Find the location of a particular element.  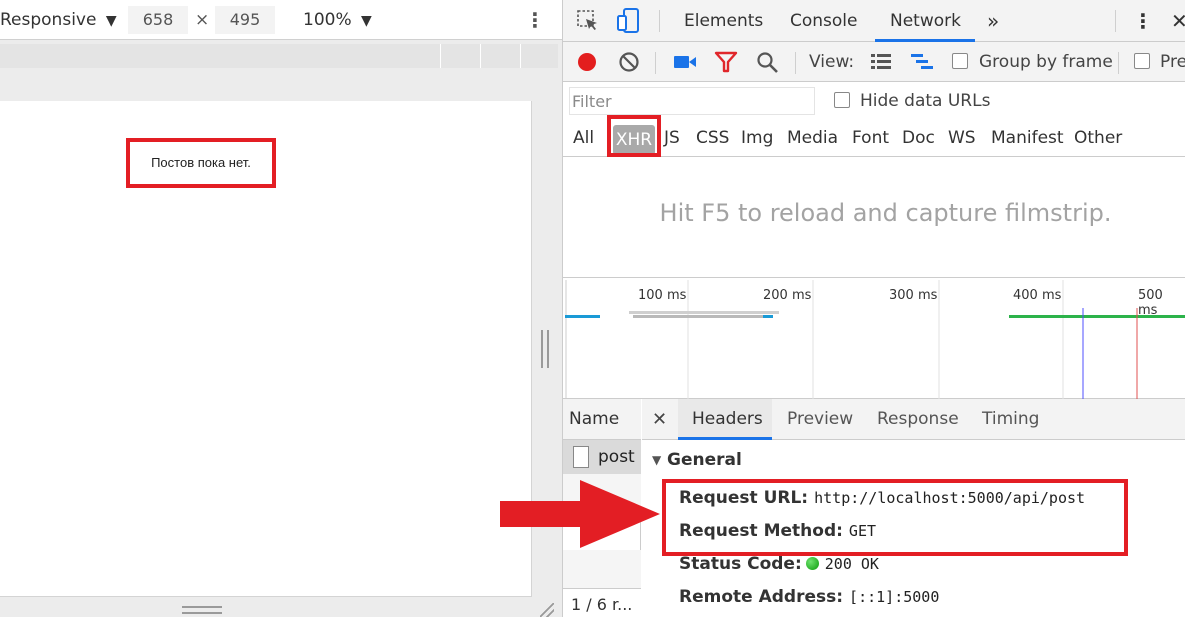

preserve-log-label: Pre is located at coordinates (1172, 62).